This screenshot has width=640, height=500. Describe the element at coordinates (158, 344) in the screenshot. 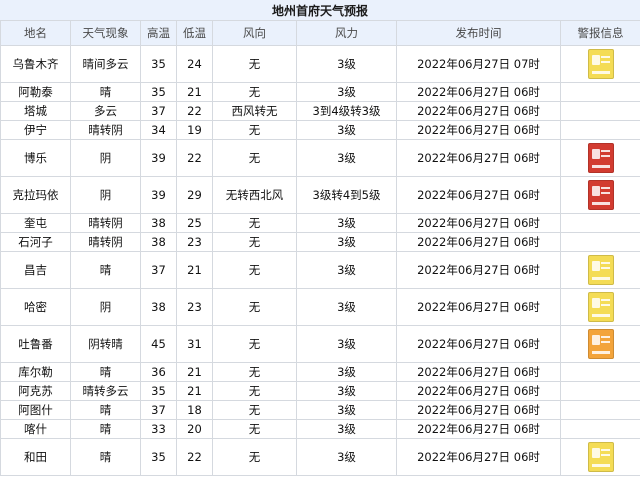

I see `high-temp-cell: 45` at that location.